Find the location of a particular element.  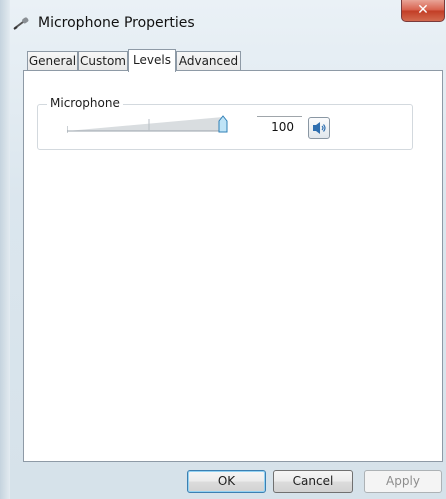

ok-button: OK is located at coordinates (226, 481).